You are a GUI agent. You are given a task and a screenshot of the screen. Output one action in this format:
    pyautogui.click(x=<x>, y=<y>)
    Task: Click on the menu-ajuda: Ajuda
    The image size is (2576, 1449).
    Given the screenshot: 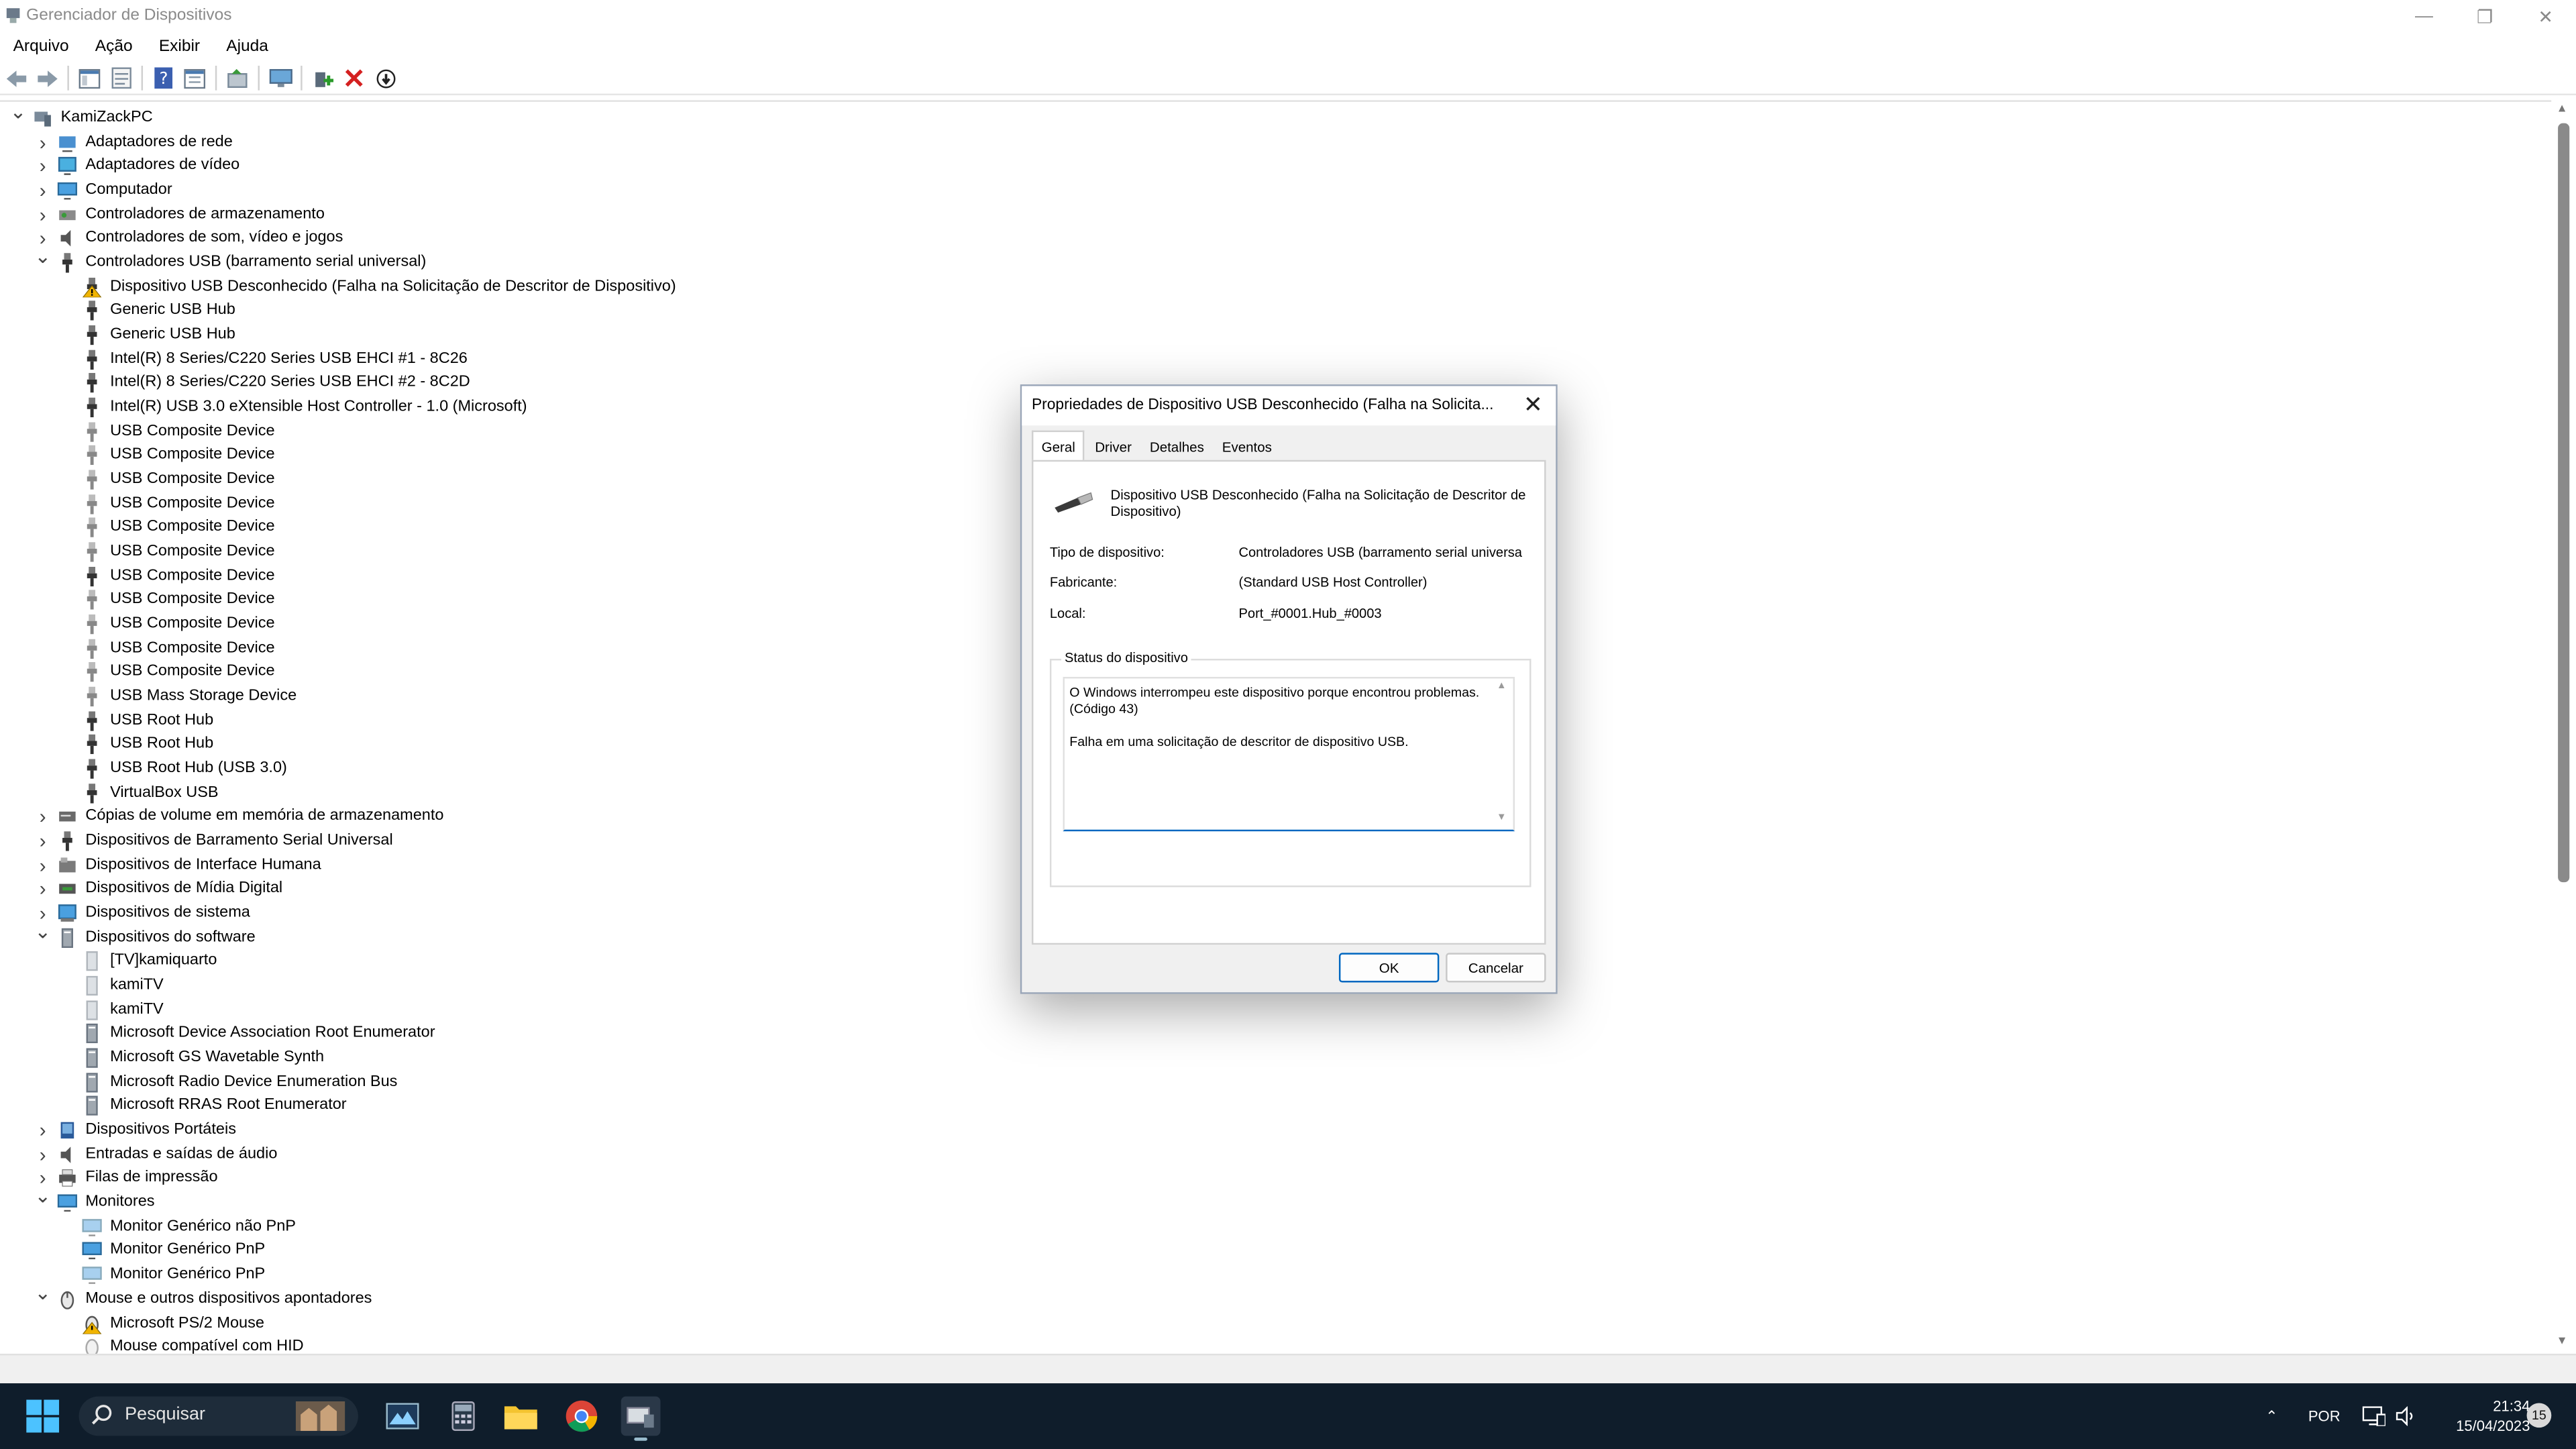 What is the action you would take?
    pyautogui.click(x=247, y=47)
    